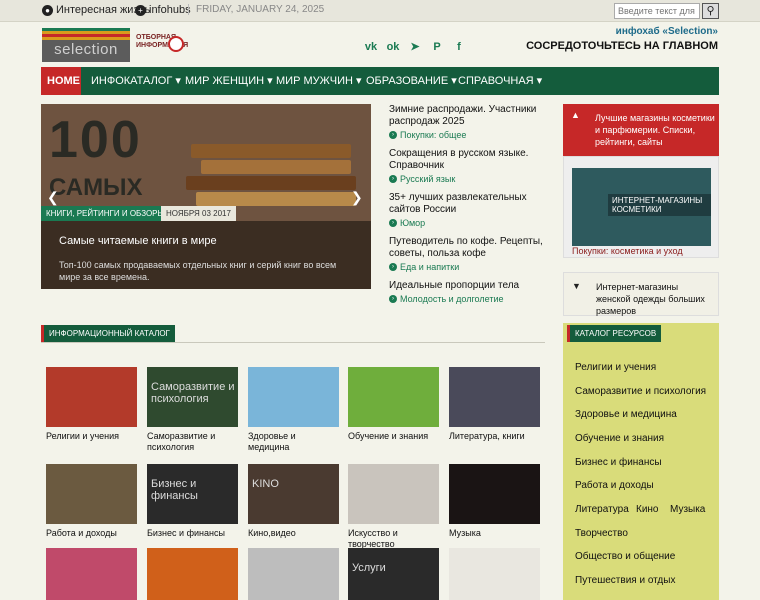 The width and height of the screenshot is (760, 600). I want to click on resource-item: Саморазвитие и психология, so click(640, 391).